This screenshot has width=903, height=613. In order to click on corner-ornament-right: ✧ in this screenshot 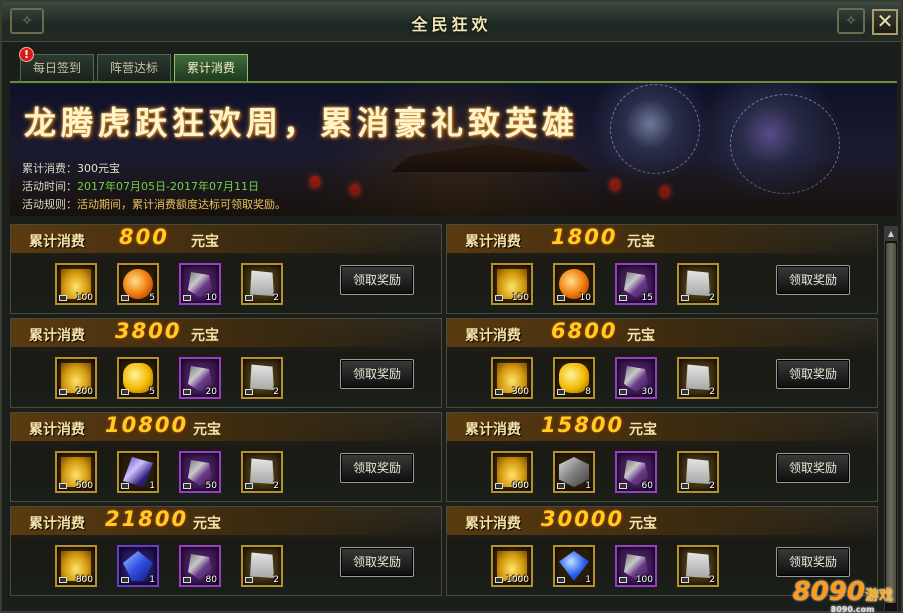, I will do `click(851, 21)`.